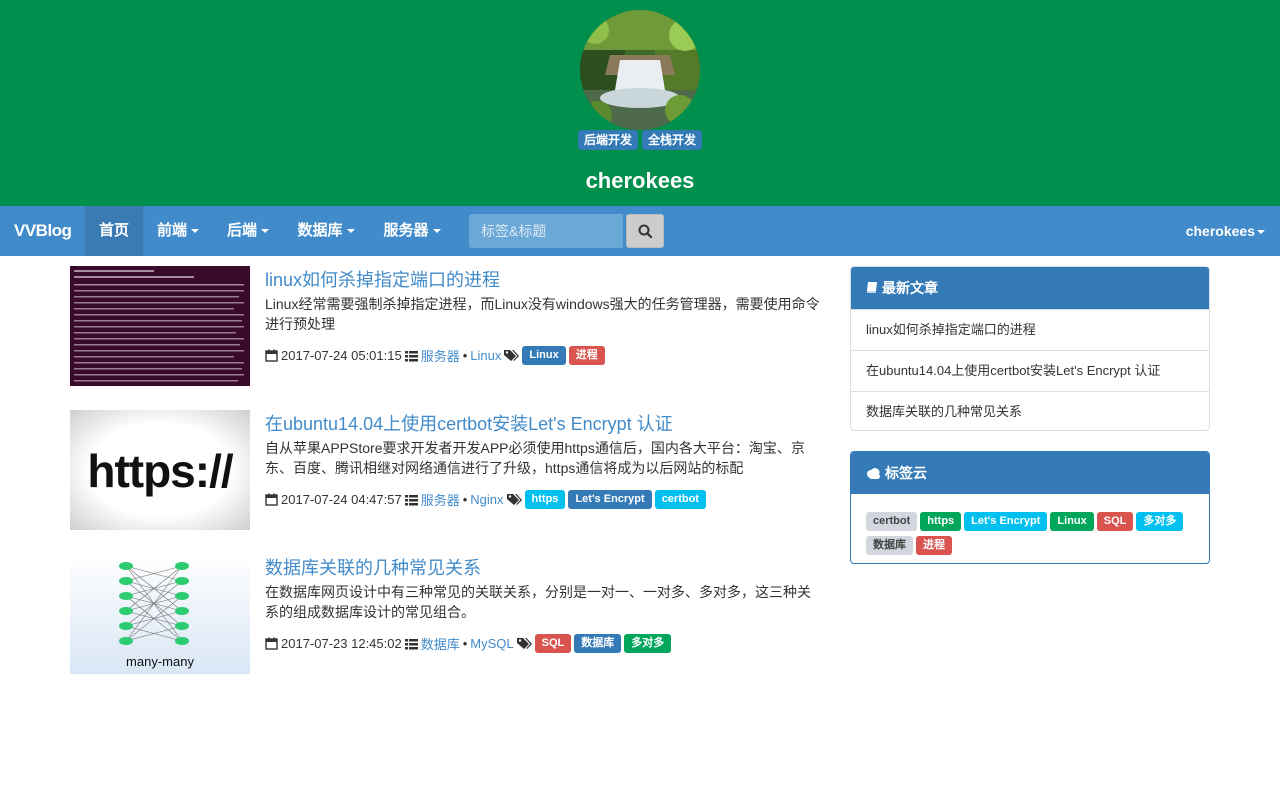 This screenshot has width=1280, height=800. Describe the element at coordinates (672, 140) in the screenshot. I see `header-tag: 全栈开发` at that location.